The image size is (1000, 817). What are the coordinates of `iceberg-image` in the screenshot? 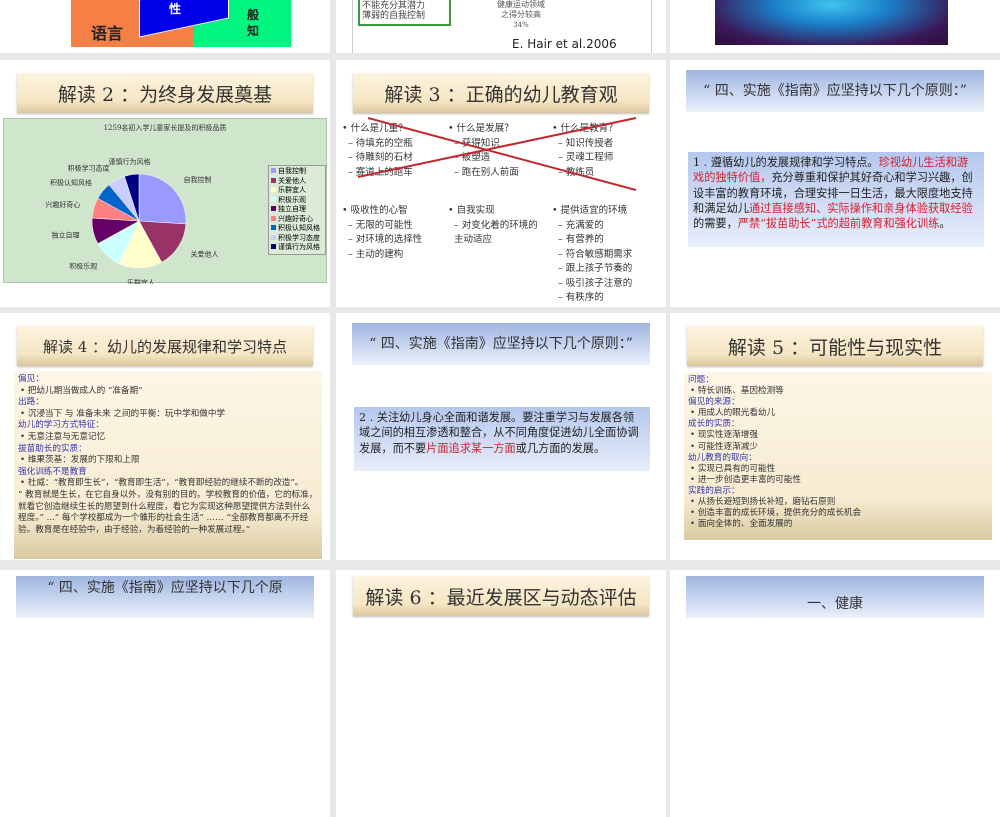 It's located at (831, 22).